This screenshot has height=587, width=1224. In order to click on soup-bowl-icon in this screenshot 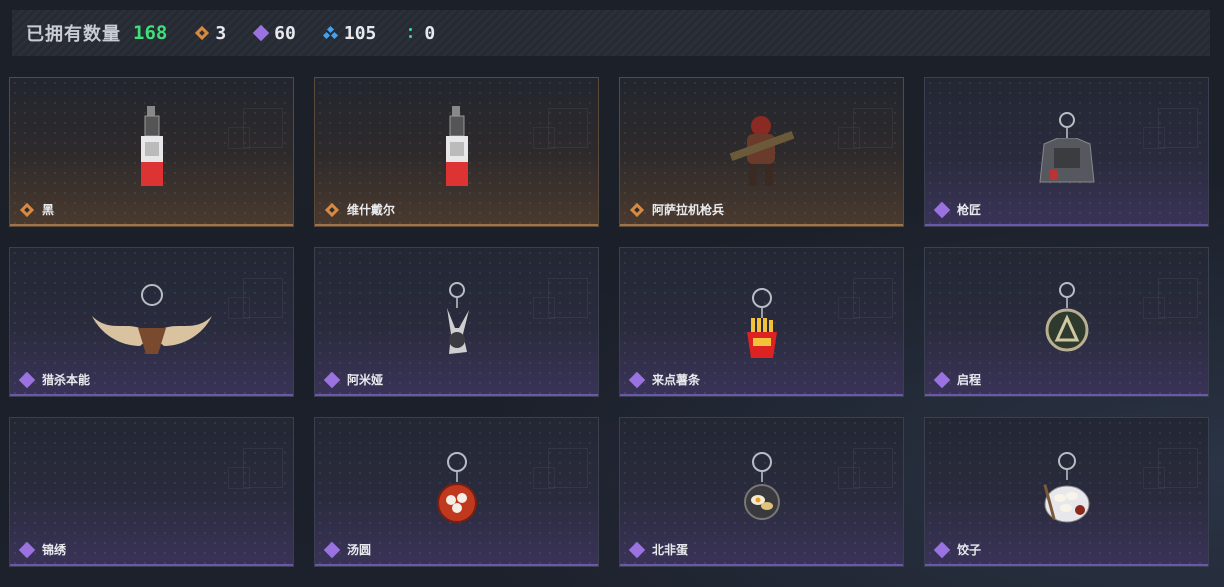, I will do `click(457, 490)`.